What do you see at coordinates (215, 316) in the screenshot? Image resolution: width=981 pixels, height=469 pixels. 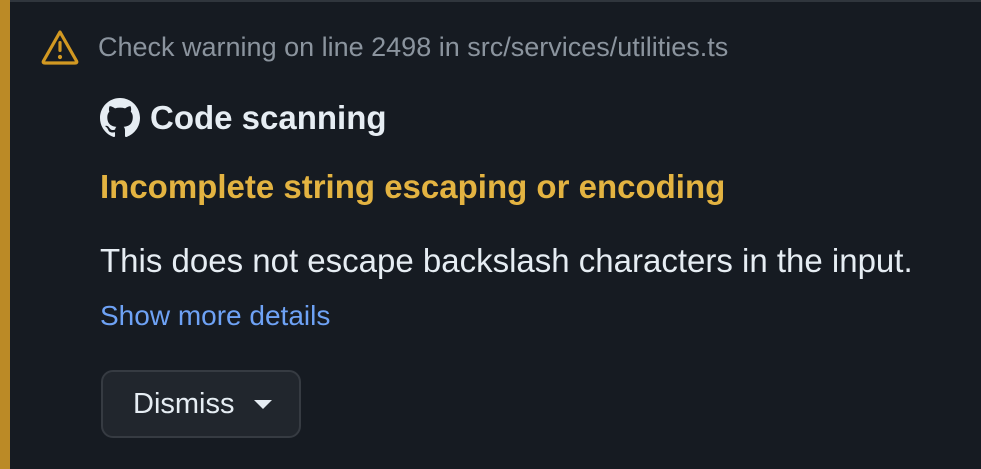 I see `show-more-details-link: Show more details` at bounding box center [215, 316].